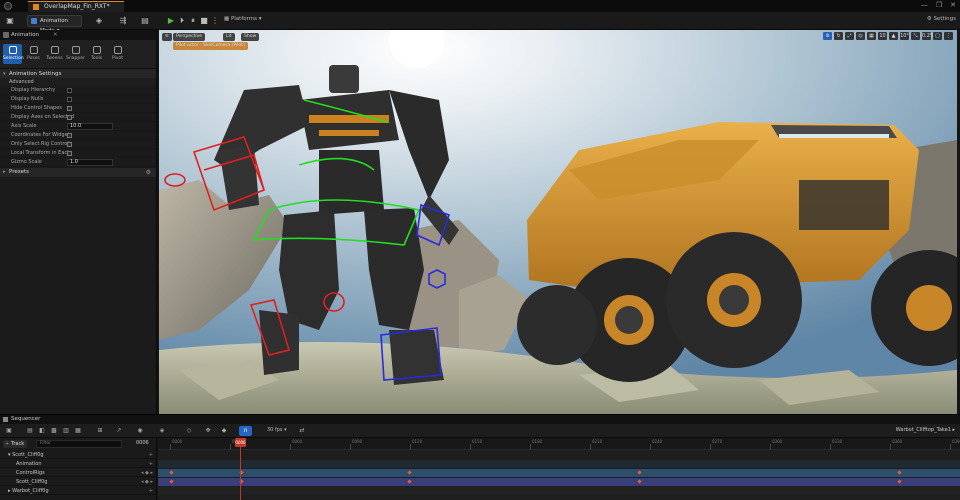 The image size is (960, 500). Describe the element at coordinates (54, 54) in the screenshot. I see `tool-tweens: Tweens` at that location.